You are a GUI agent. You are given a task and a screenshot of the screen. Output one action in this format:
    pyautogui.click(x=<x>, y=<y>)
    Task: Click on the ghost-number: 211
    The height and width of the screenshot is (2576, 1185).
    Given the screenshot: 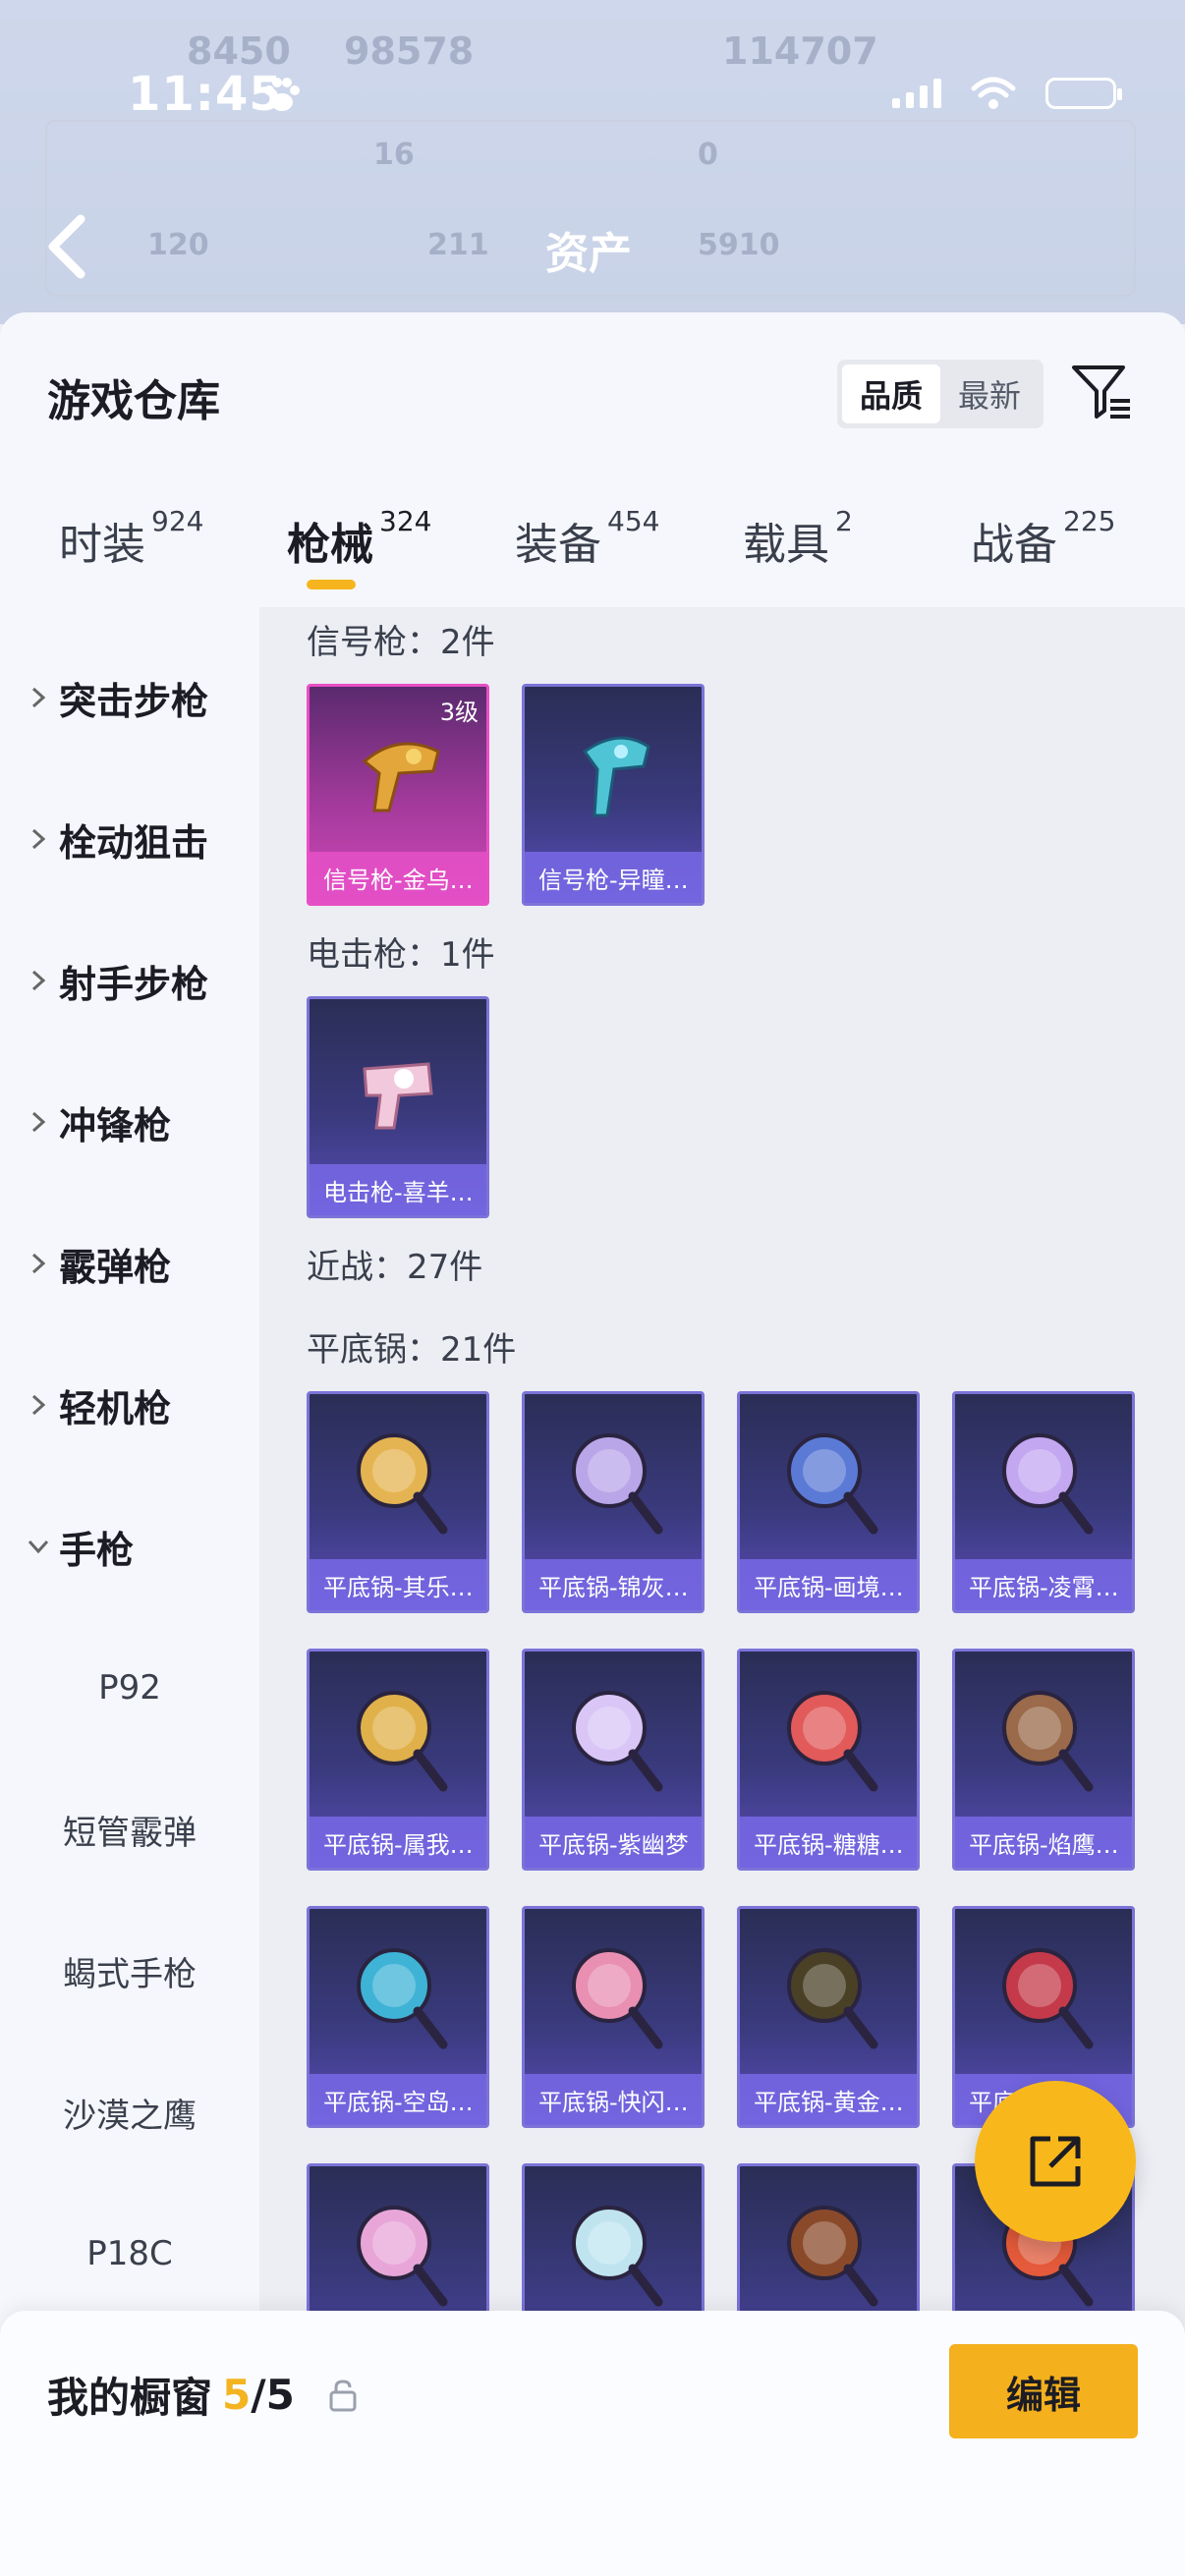 What is the action you would take?
    pyautogui.click(x=458, y=245)
    